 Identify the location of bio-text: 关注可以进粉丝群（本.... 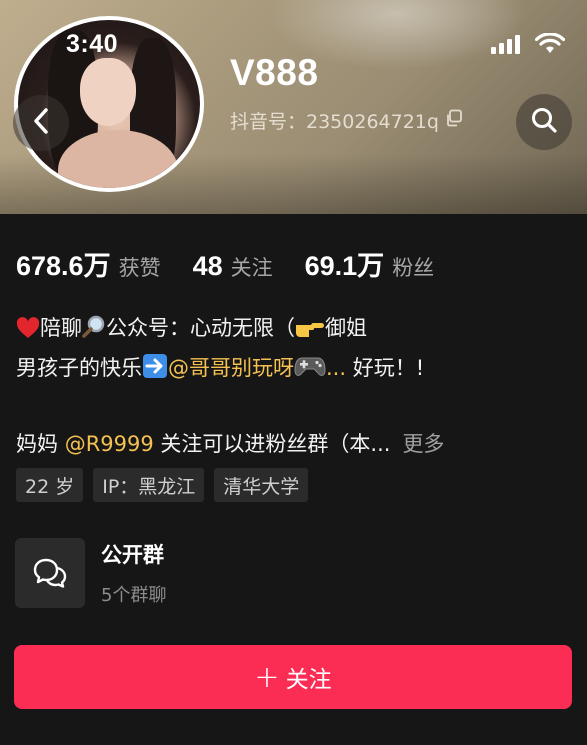
(272, 444).